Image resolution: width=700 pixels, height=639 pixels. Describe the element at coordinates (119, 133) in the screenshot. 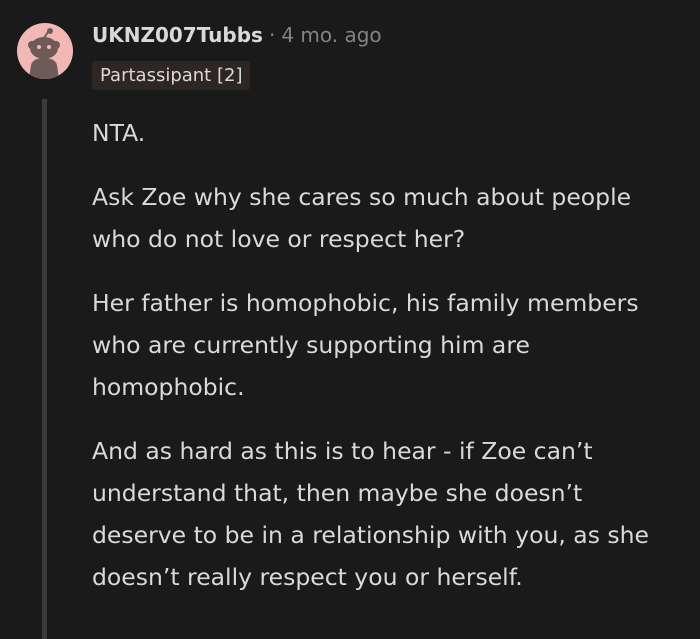

I see `comment-paragraph: NTA.` at that location.